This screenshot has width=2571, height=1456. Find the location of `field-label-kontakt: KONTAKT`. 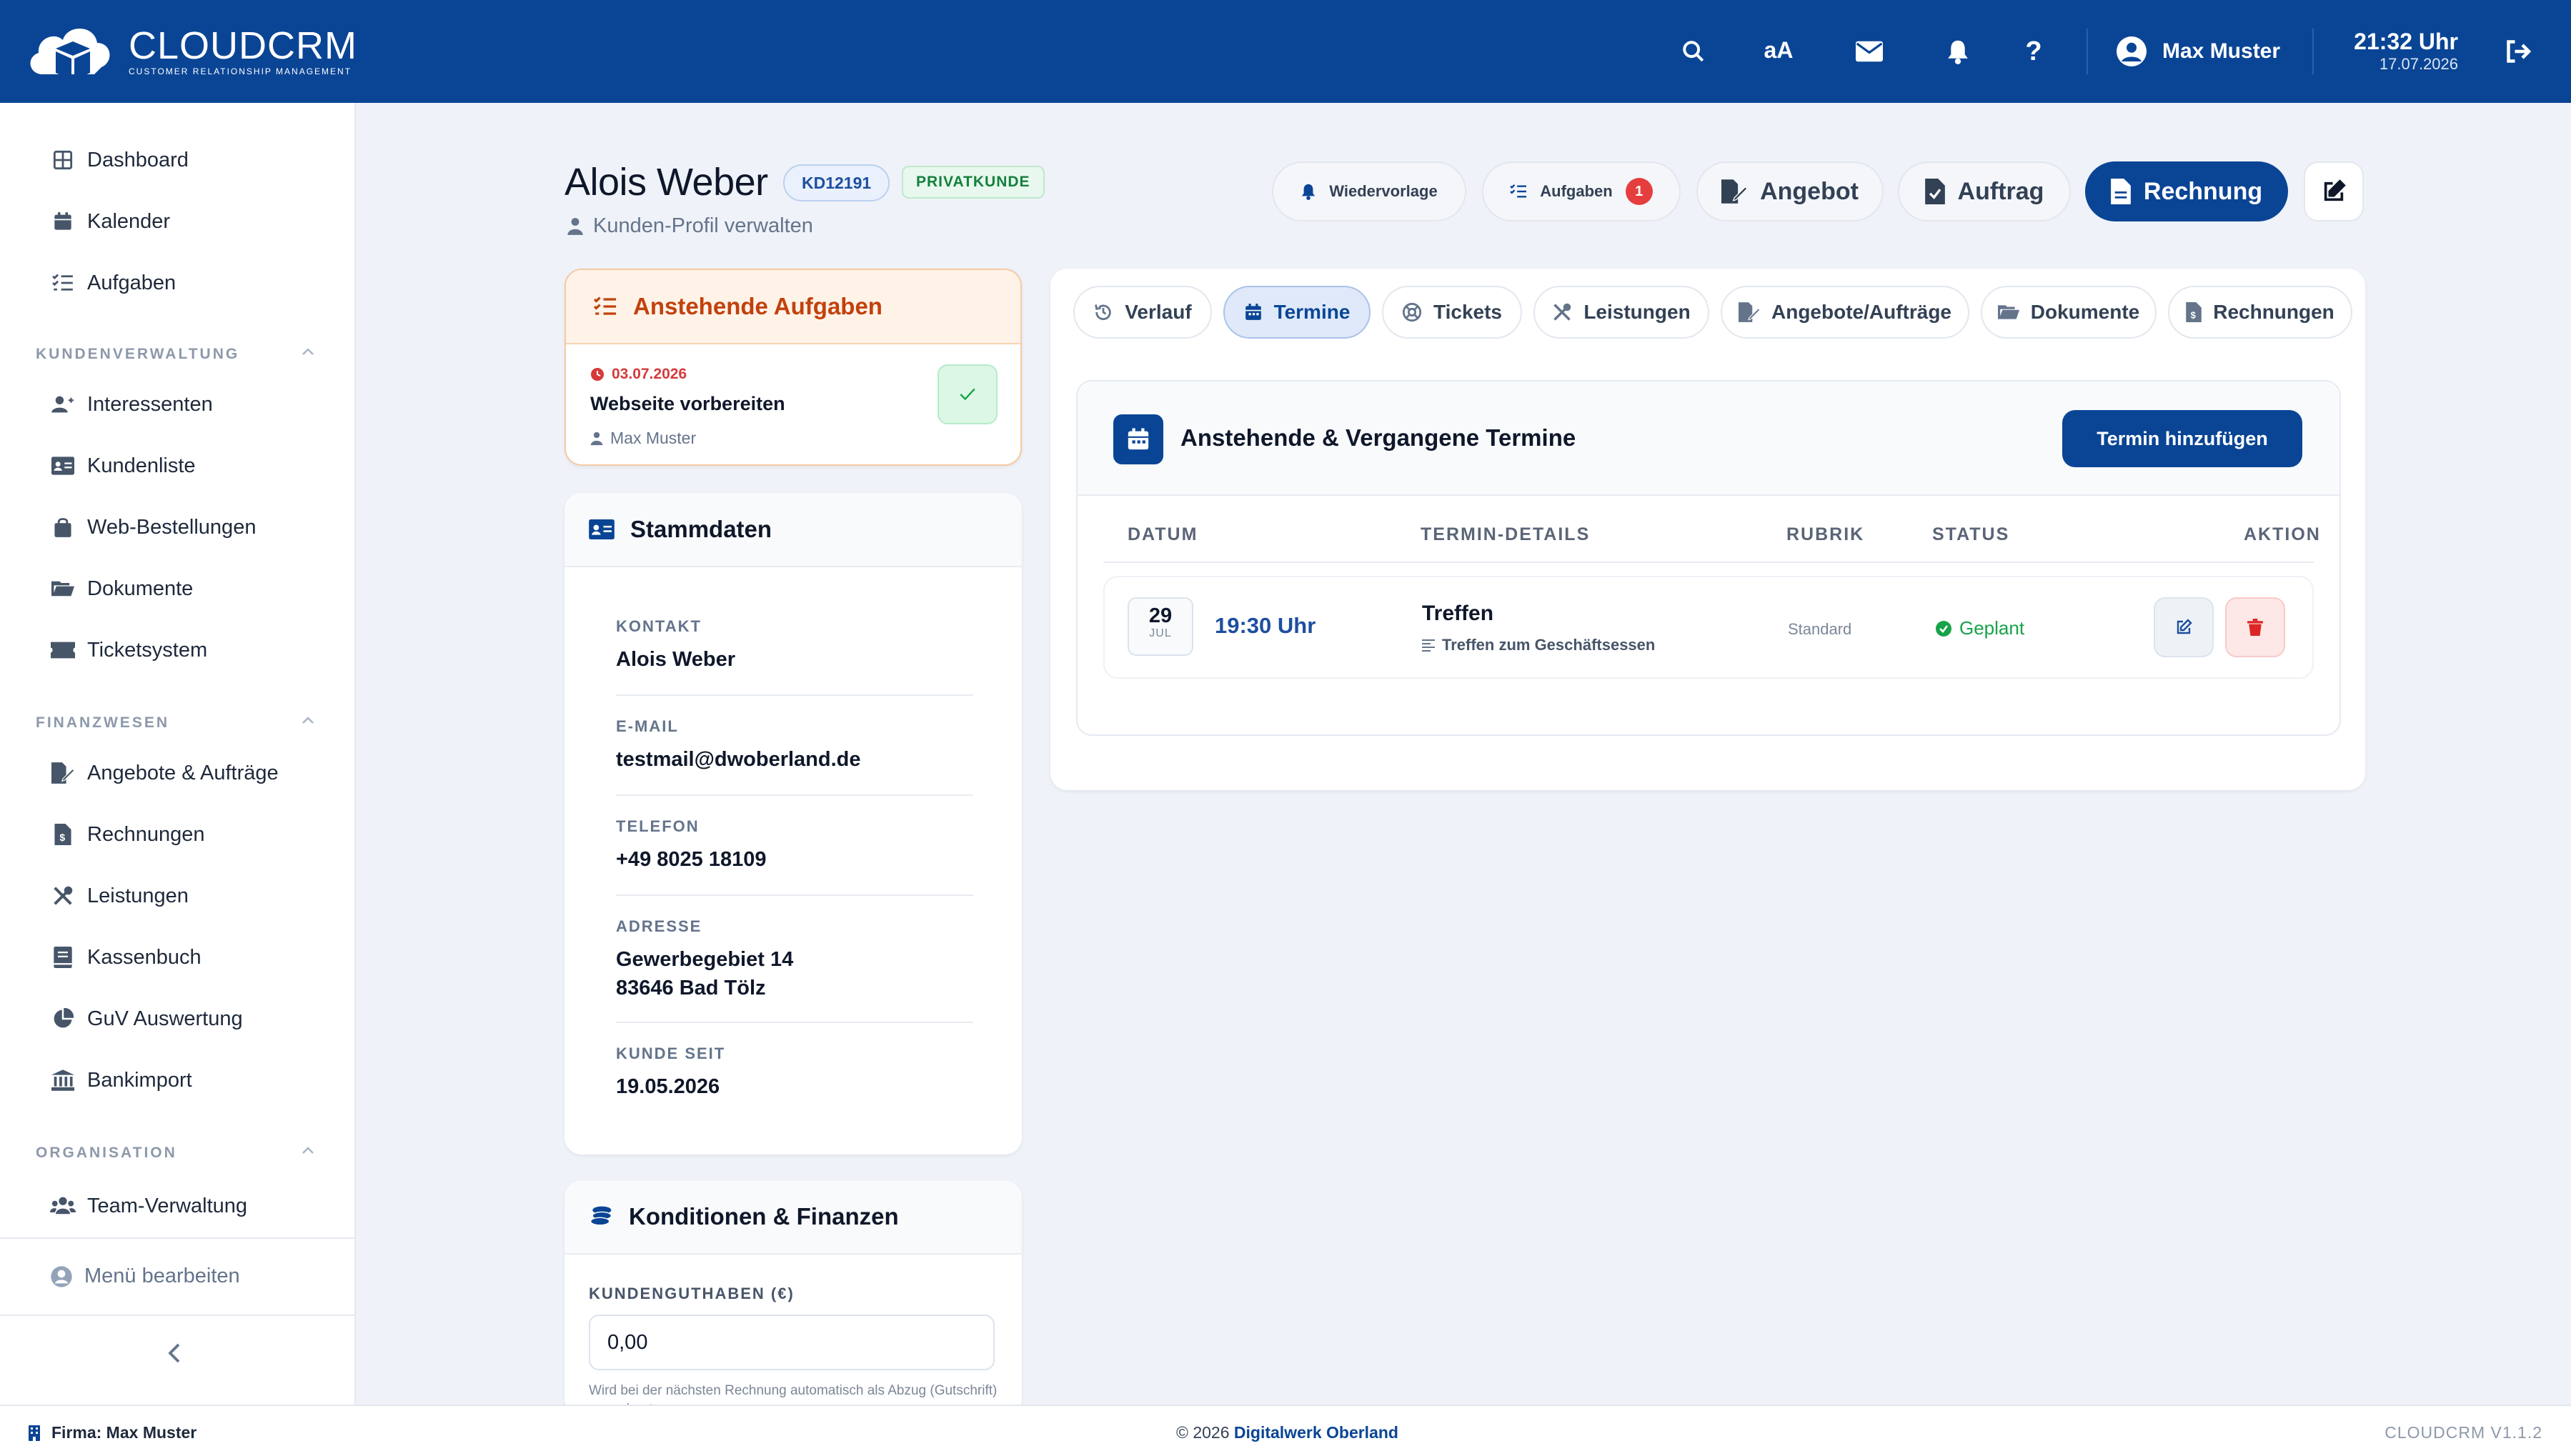

field-label-kontakt: KONTAKT is located at coordinates (659, 626).